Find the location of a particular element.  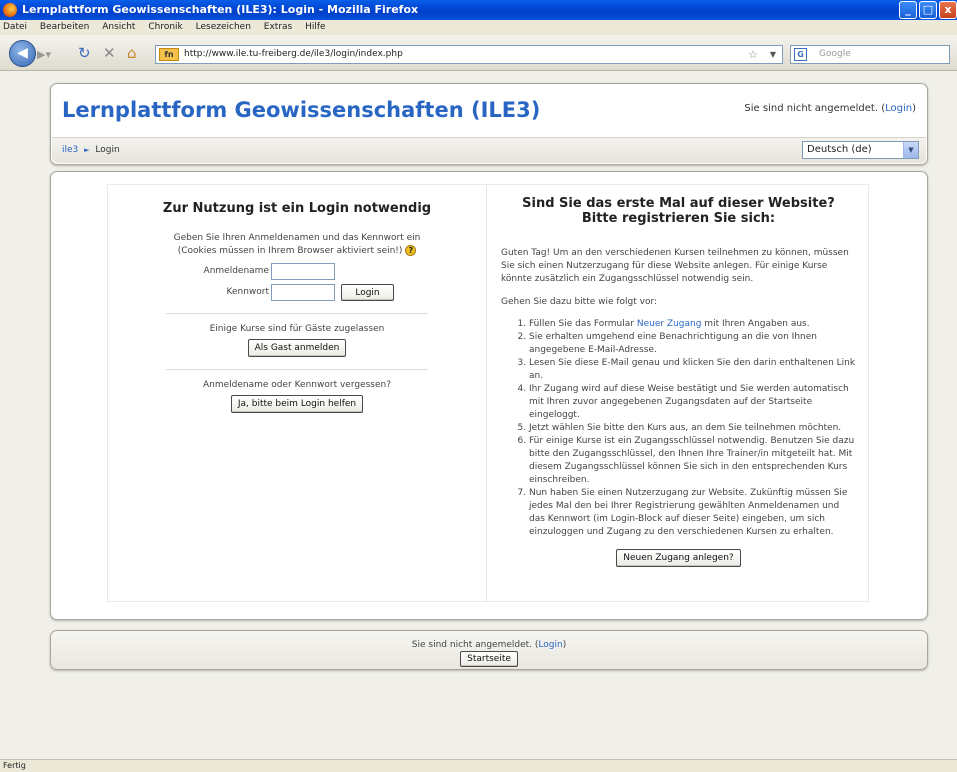

menu-hilfe: Hilfe is located at coordinates (315, 27).